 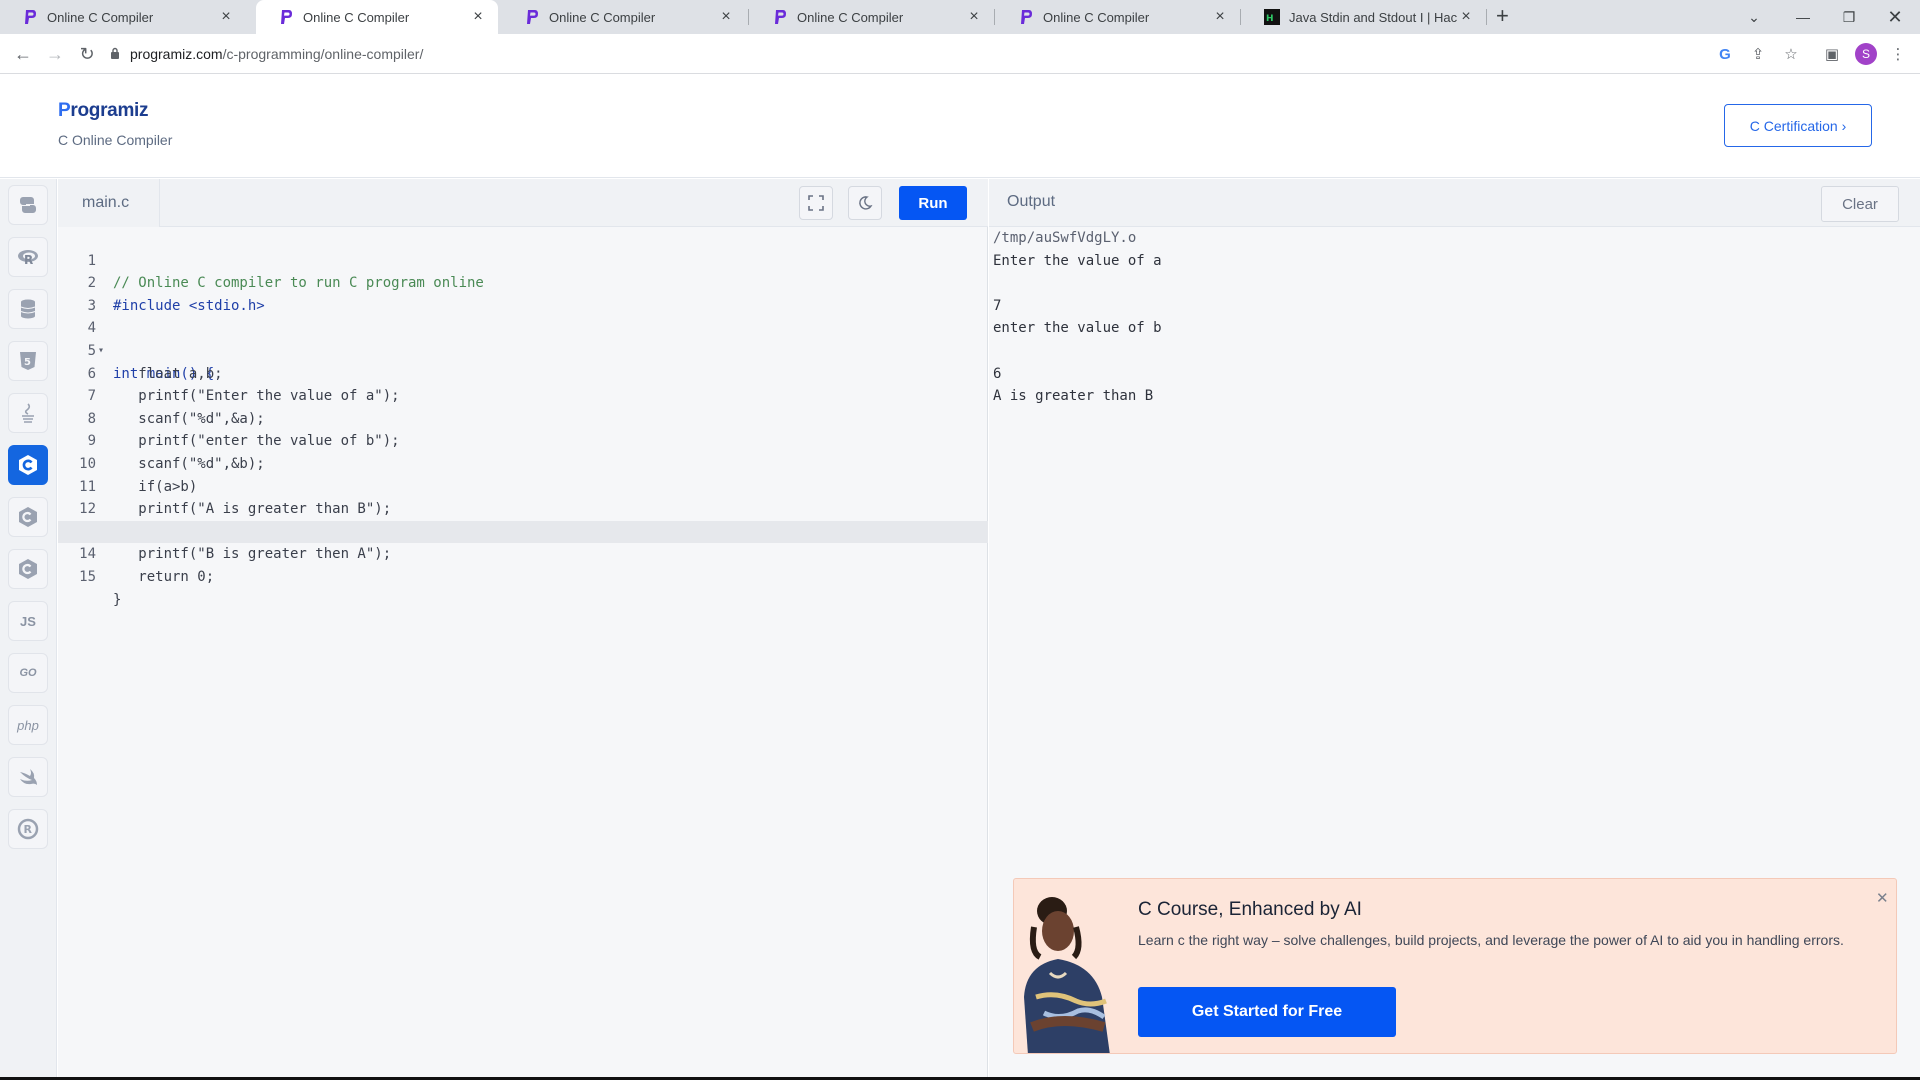 I want to click on code-line: 6 printf("Enter the value of a");, so click(x=523, y=372).